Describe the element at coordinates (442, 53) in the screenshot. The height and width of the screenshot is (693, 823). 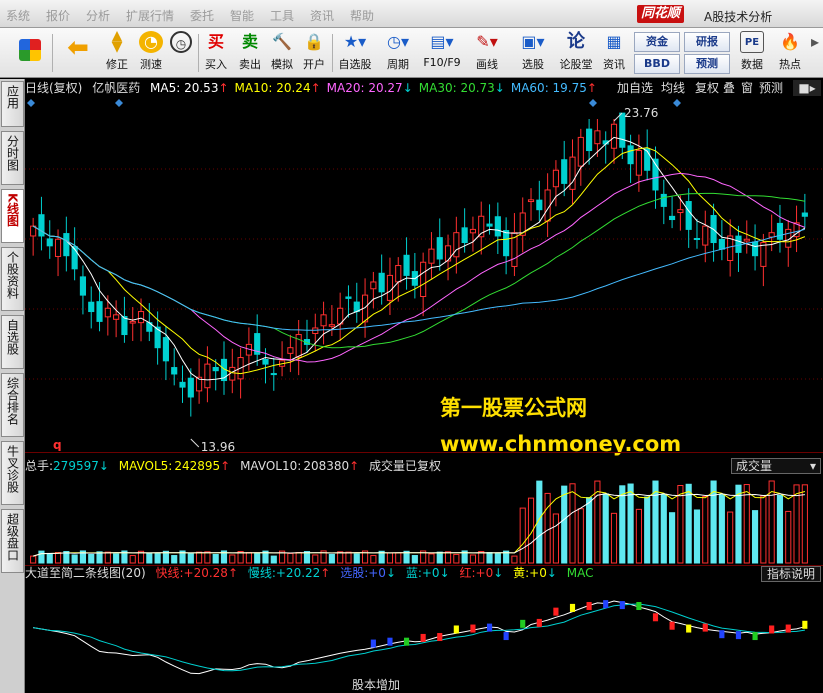
I see `f10-button: ▤▾ F10/F9` at that location.